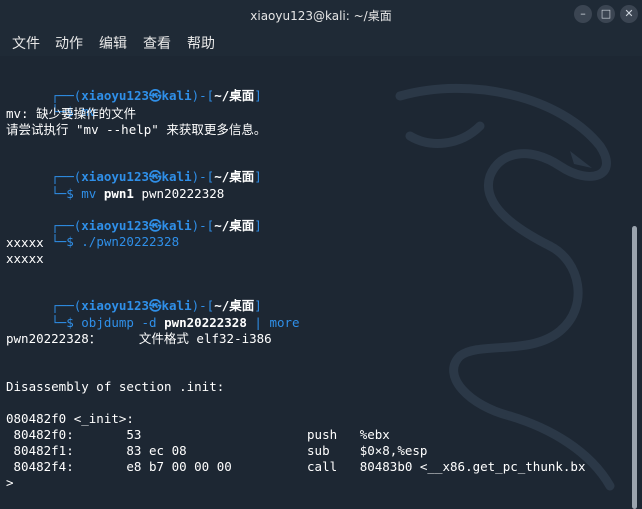  What do you see at coordinates (115, 386) in the screenshot?
I see `output-line: Disassembly of section .init:` at bounding box center [115, 386].